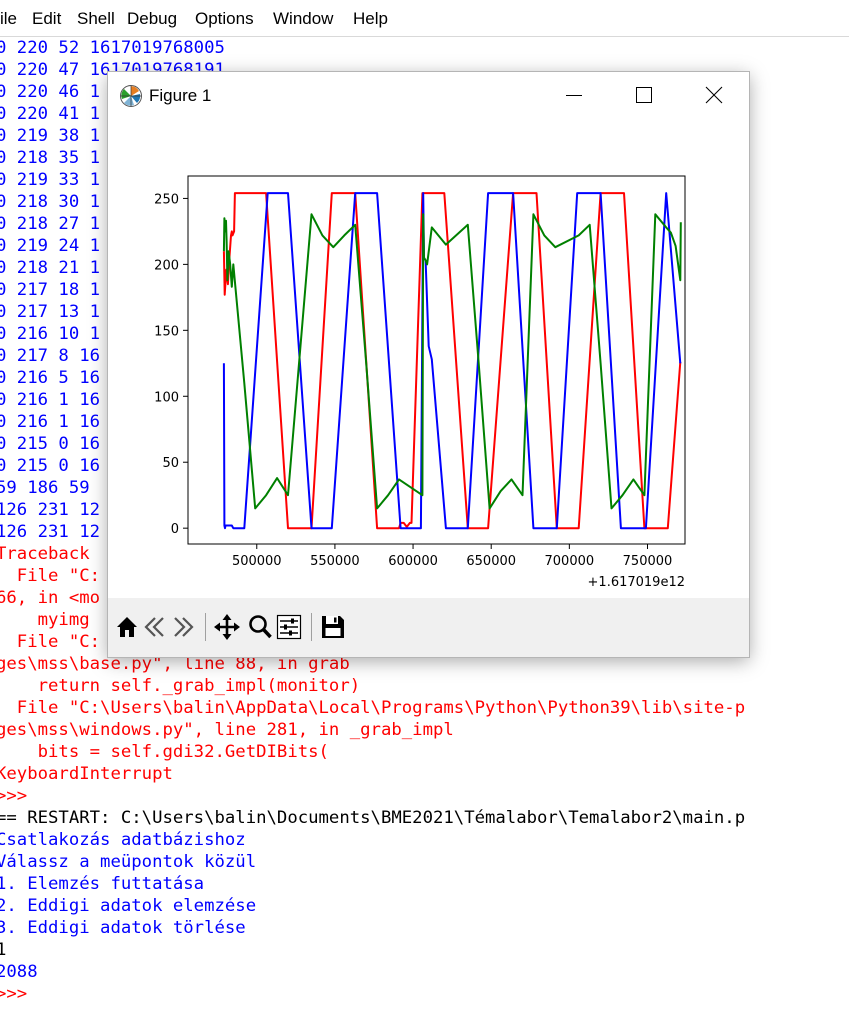 This screenshot has height=1010, width=849. I want to click on forward-button, so click(183, 627).